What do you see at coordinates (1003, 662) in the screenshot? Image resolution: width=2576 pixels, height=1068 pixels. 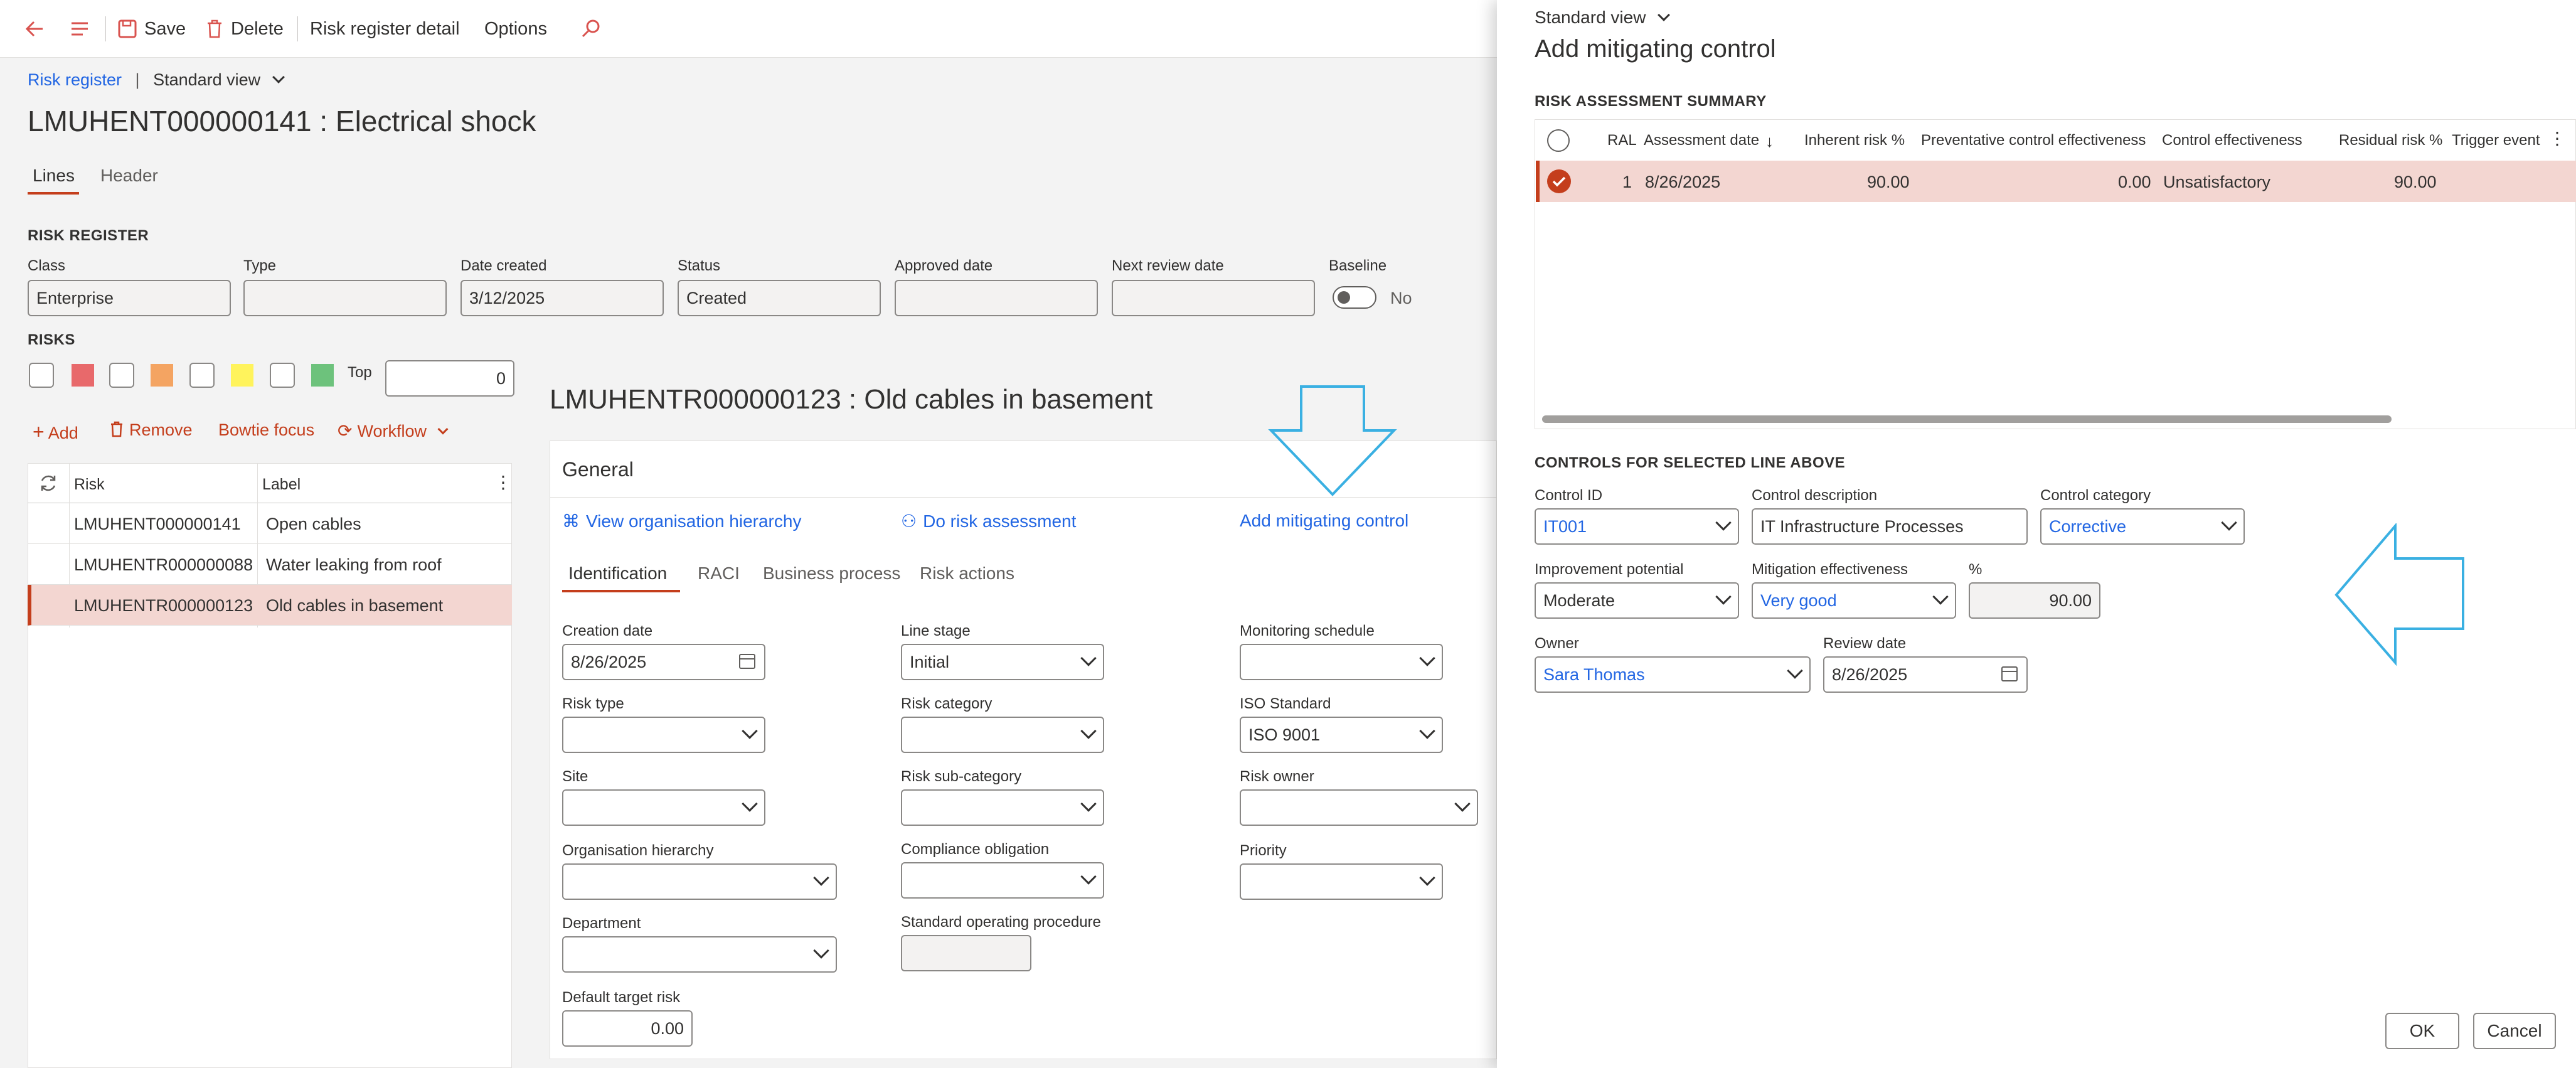 I see `line-stage-field: Initial` at bounding box center [1003, 662].